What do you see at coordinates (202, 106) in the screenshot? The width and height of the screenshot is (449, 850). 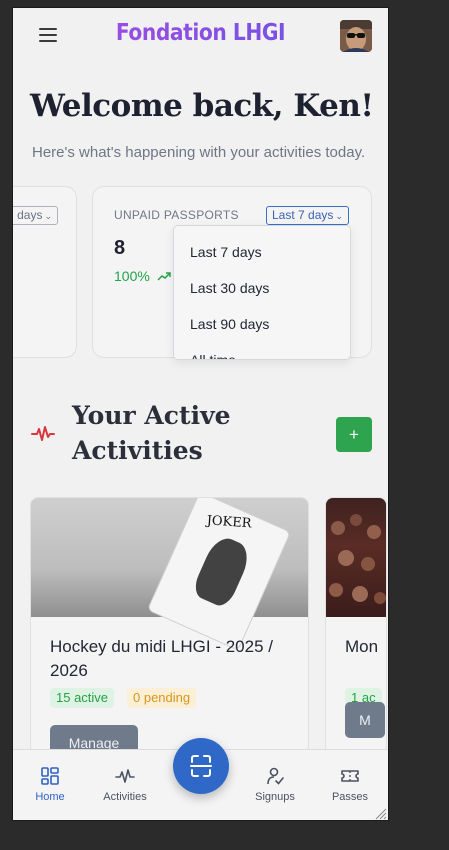 I see `page-title: Welcome back, Ken!` at bounding box center [202, 106].